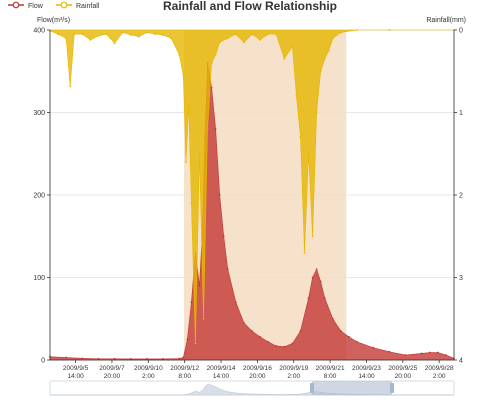 The height and width of the screenshot is (405, 500). What do you see at coordinates (461, 31) in the screenshot?
I see `y-right-tick-label: 0` at bounding box center [461, 31].